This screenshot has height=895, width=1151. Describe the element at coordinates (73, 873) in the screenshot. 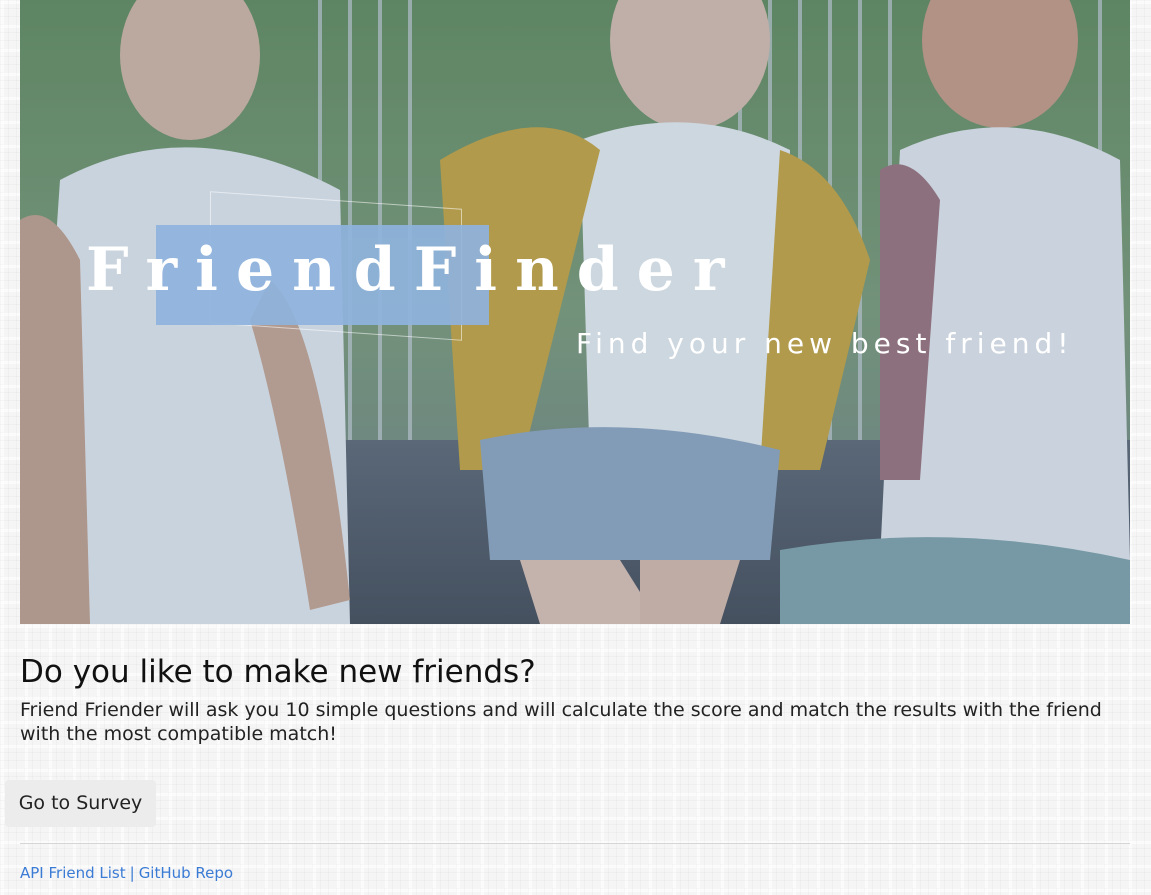

I see `api-friend-list-link: API Friend List` at that location.